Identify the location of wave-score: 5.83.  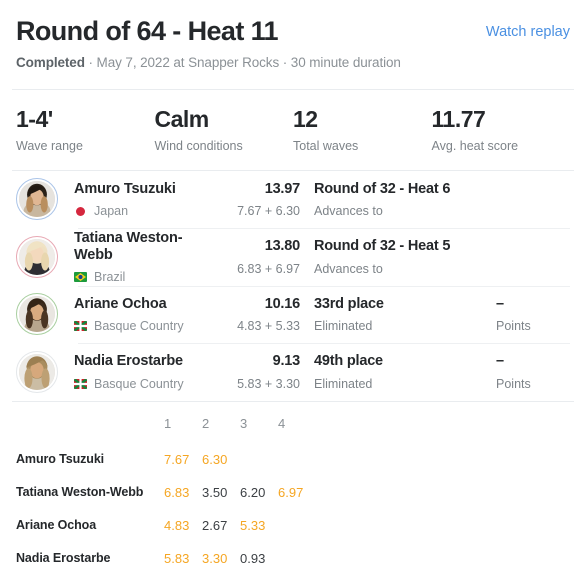
(177, 558).